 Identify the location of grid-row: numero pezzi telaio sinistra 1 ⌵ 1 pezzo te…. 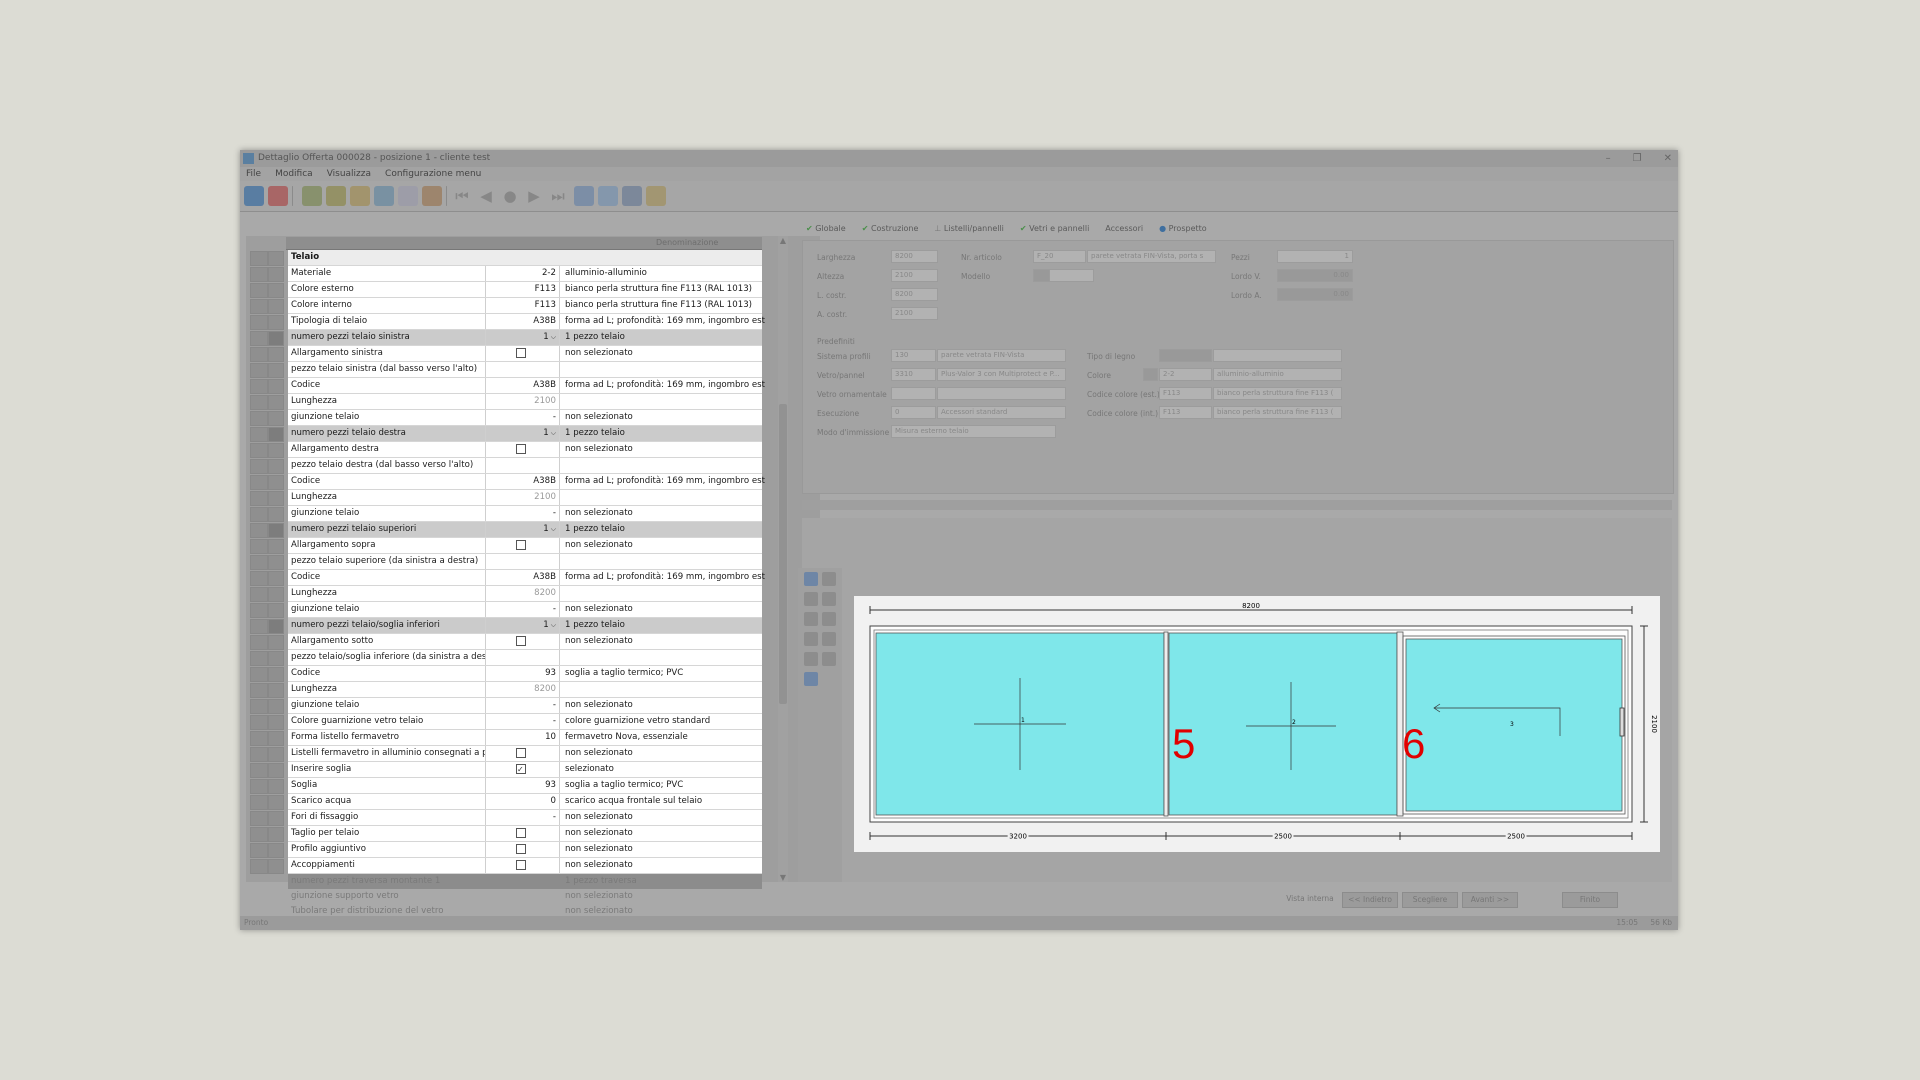
(525, 338).